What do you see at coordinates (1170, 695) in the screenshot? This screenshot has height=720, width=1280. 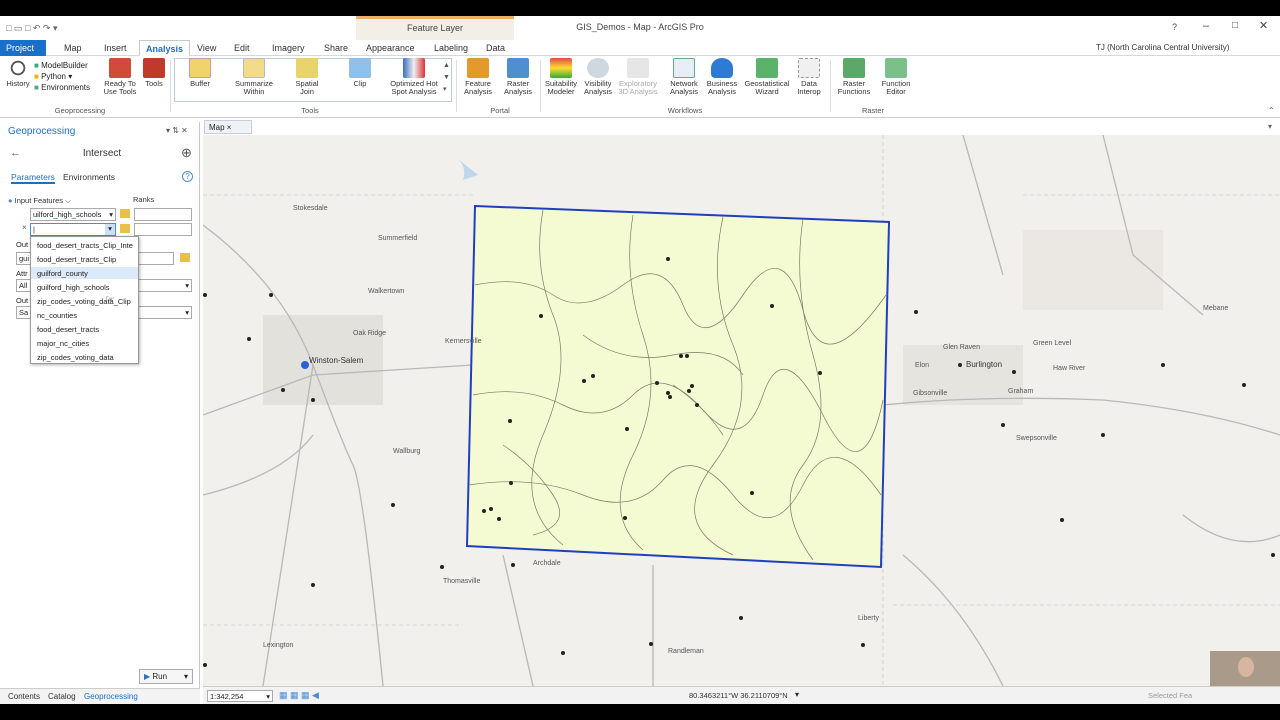 I see `selected-features: Selected Fea` at bounding box center [1170, 695].